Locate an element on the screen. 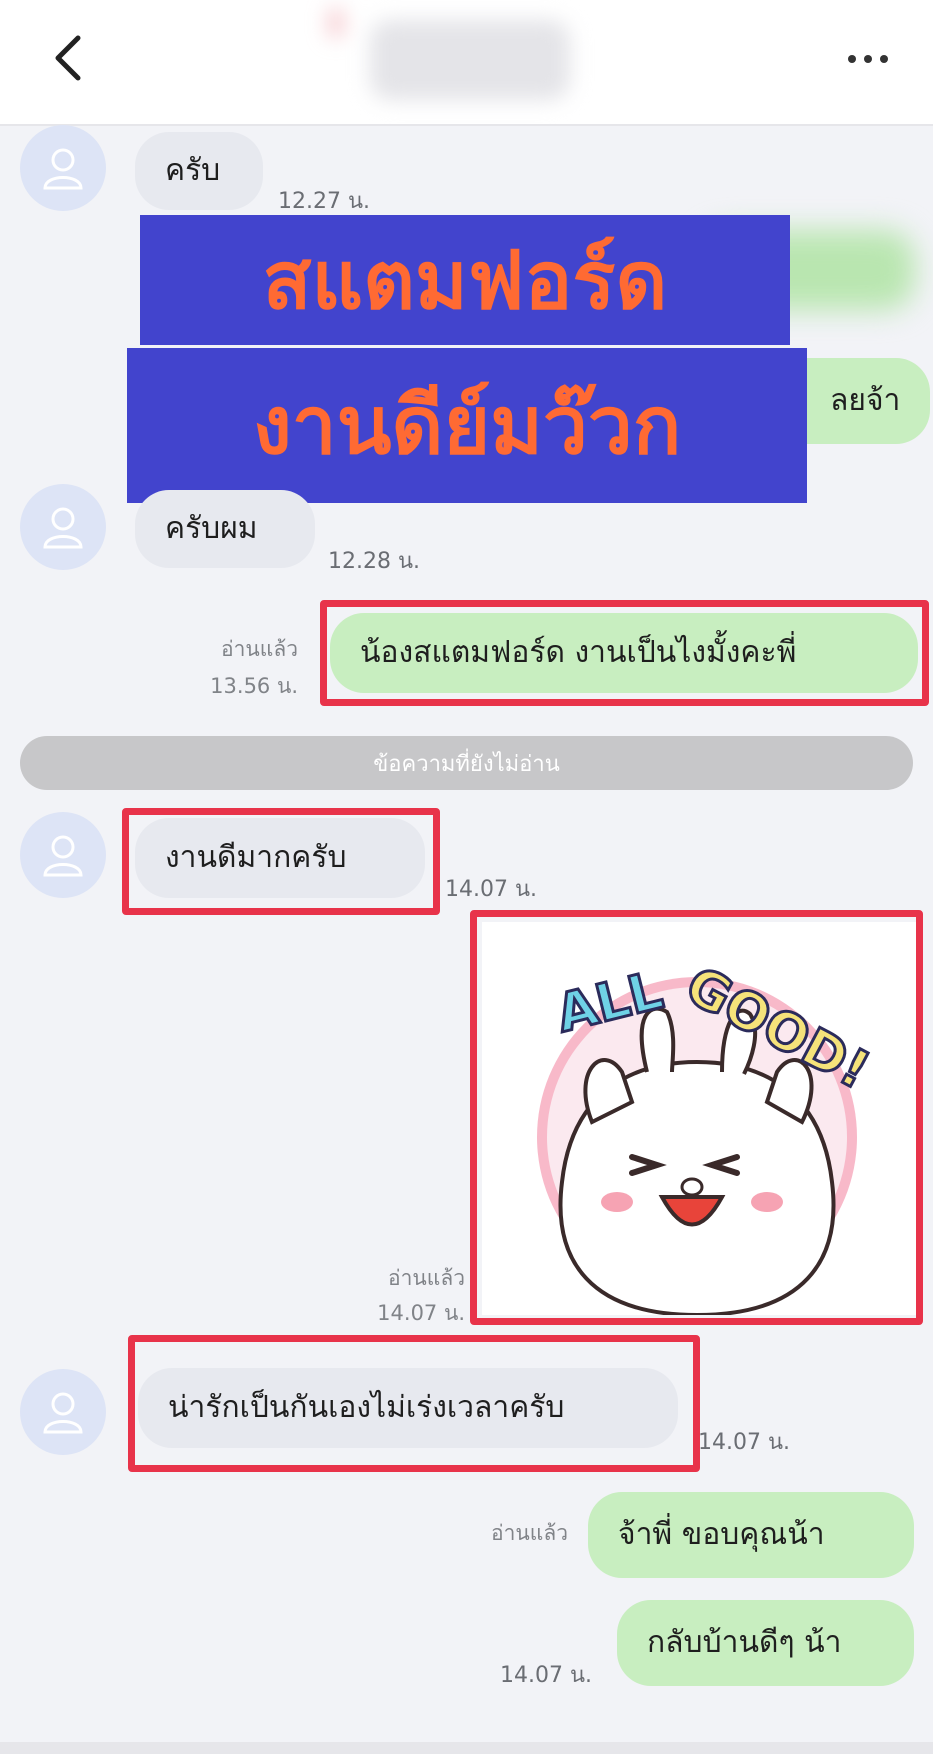 The image size is (933, 1754). overlay-banner-line2: งานดีย์มว๊วก is located at coordinates (467, 425).